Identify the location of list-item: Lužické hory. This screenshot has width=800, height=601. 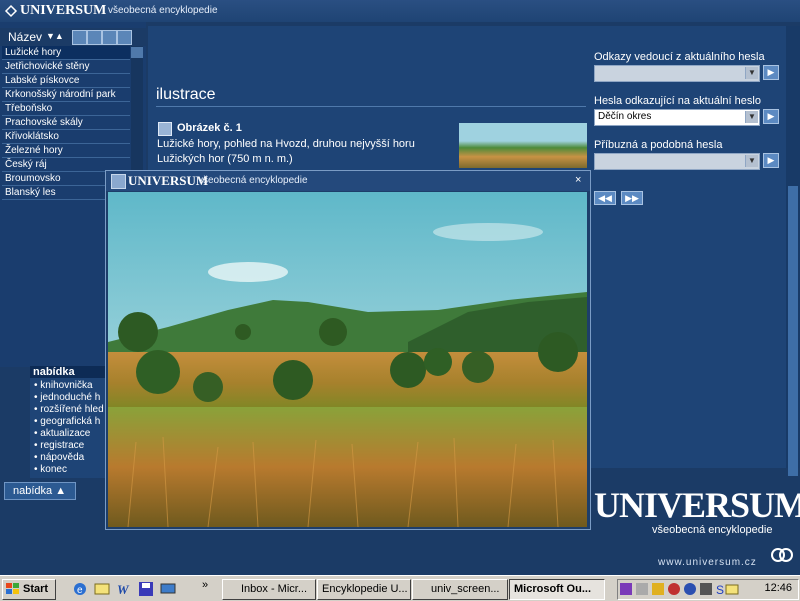
(66, 53).